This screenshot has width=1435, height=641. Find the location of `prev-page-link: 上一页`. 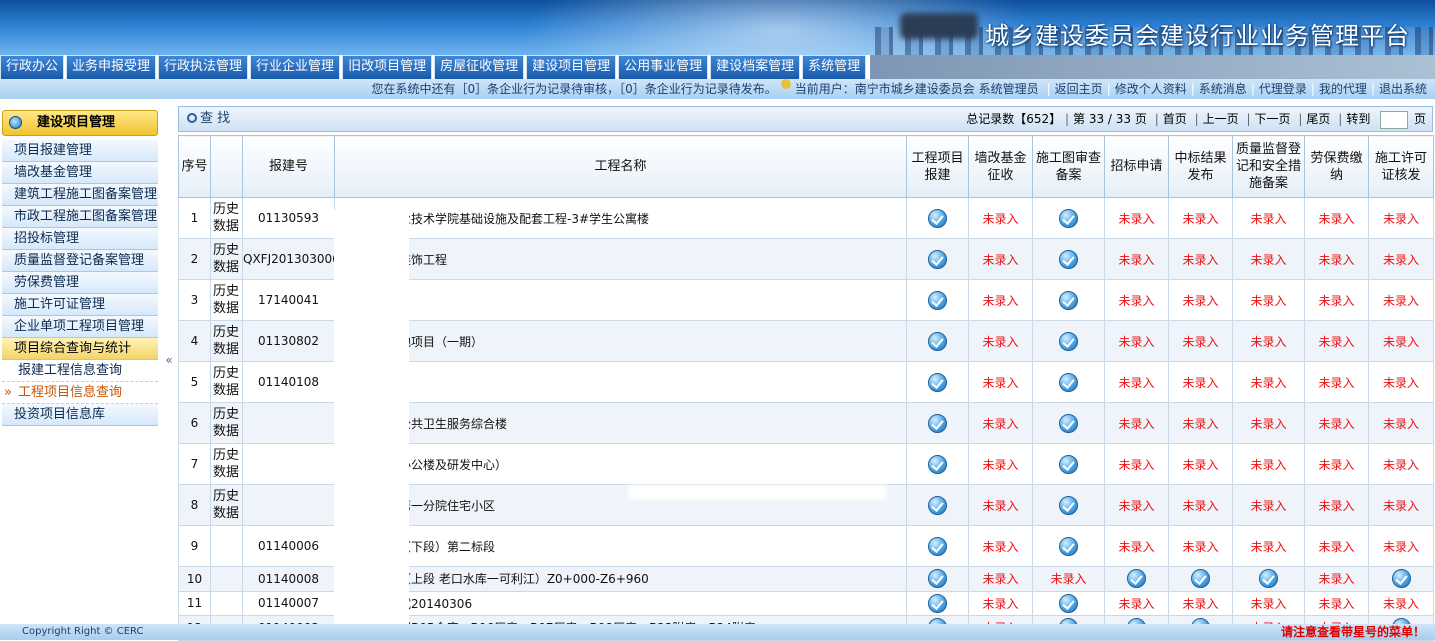

prev-page-link: 上一页 is located at coordinates (1221, 119).